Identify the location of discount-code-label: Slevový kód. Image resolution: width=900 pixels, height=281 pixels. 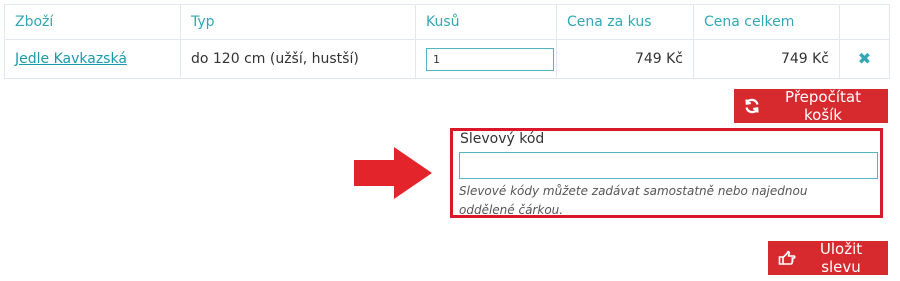
(502, 139).